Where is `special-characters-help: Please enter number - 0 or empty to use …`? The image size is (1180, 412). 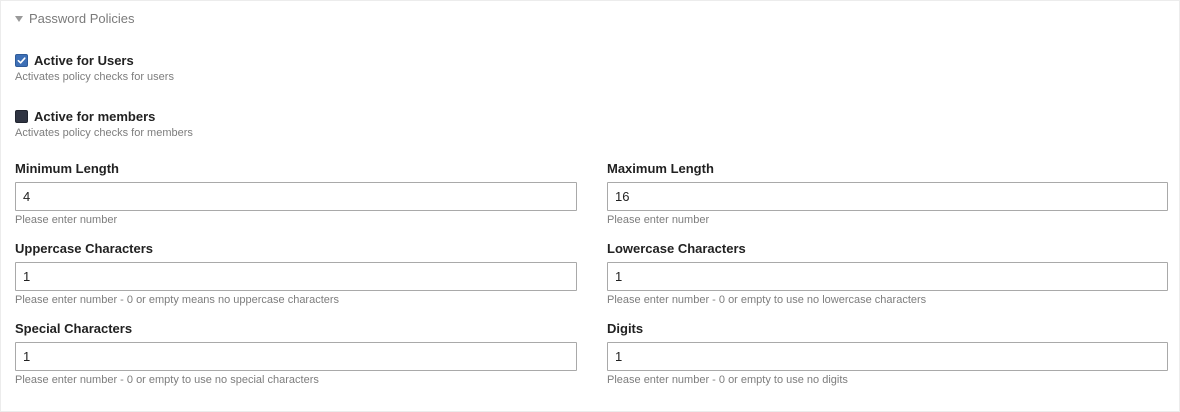 special-characters-help: Please enter number - 0 or empty to use … is located at coordinates (167, 380).